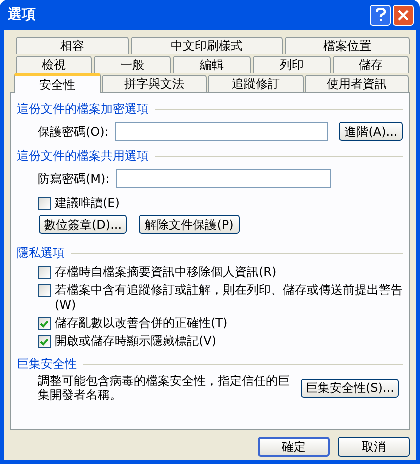 The width and height of the screenshot is (420, 464). I want to click on tab: 安全性, so click(57, 83).